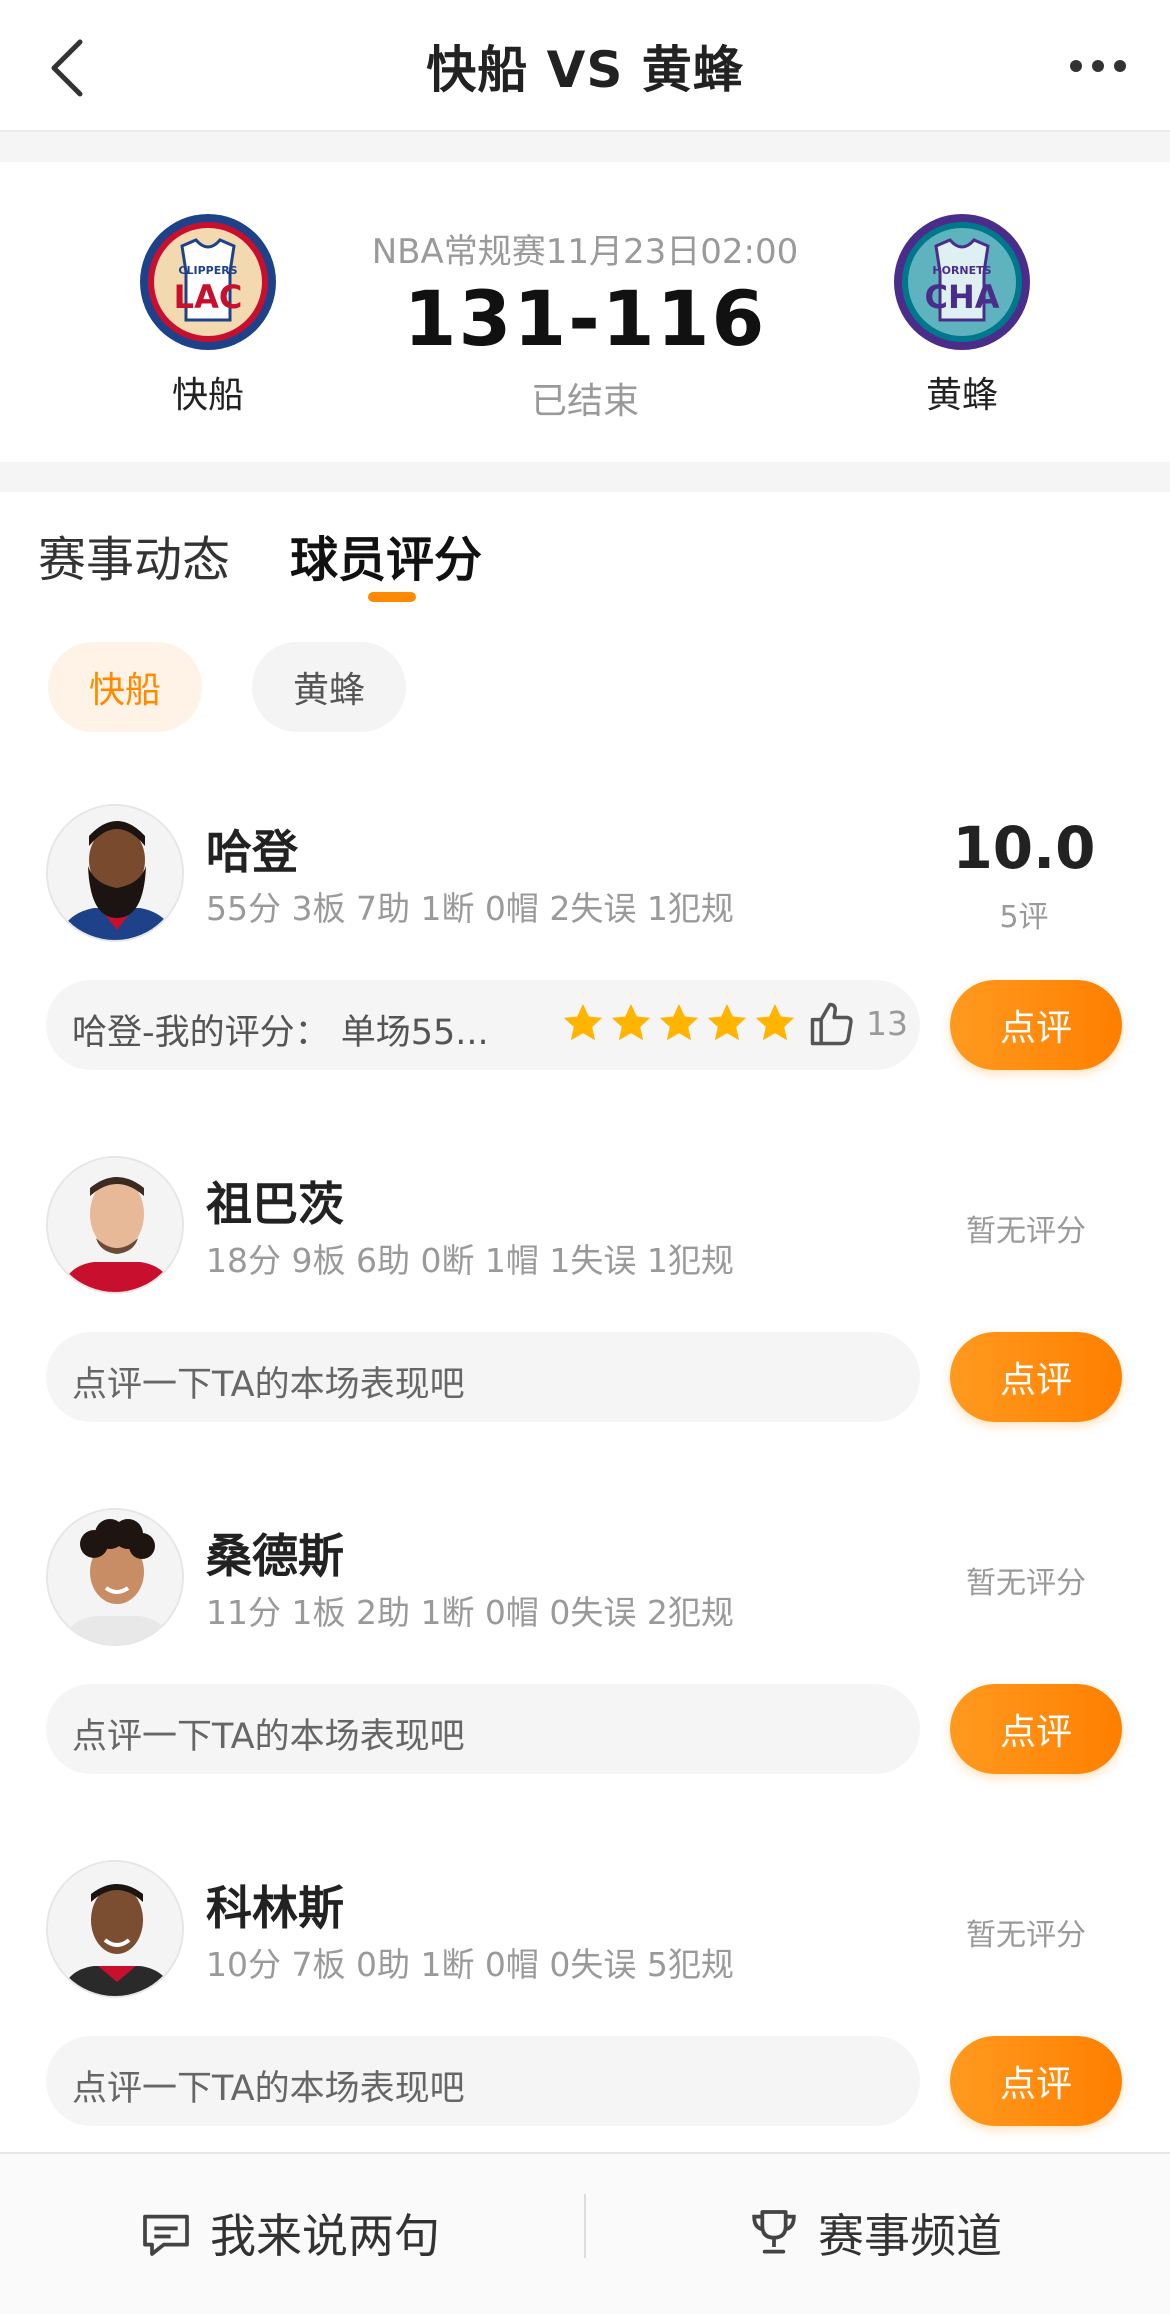 This screenshot has width=1170, height=2314. I want to click on rating-count: 5评, so click(1024, 917).